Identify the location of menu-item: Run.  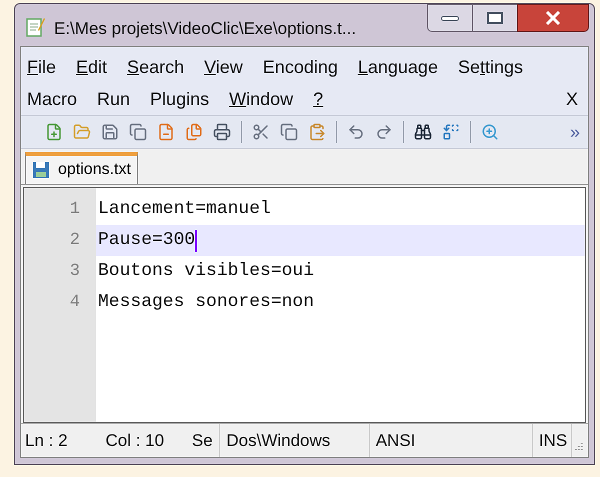
(113, 99).